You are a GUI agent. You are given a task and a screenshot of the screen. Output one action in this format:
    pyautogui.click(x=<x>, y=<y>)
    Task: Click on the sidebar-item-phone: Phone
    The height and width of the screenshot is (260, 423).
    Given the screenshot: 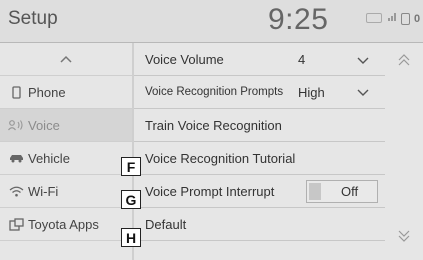 What is the action you would take?
    pyautogui.click(x=66, y=92)
    